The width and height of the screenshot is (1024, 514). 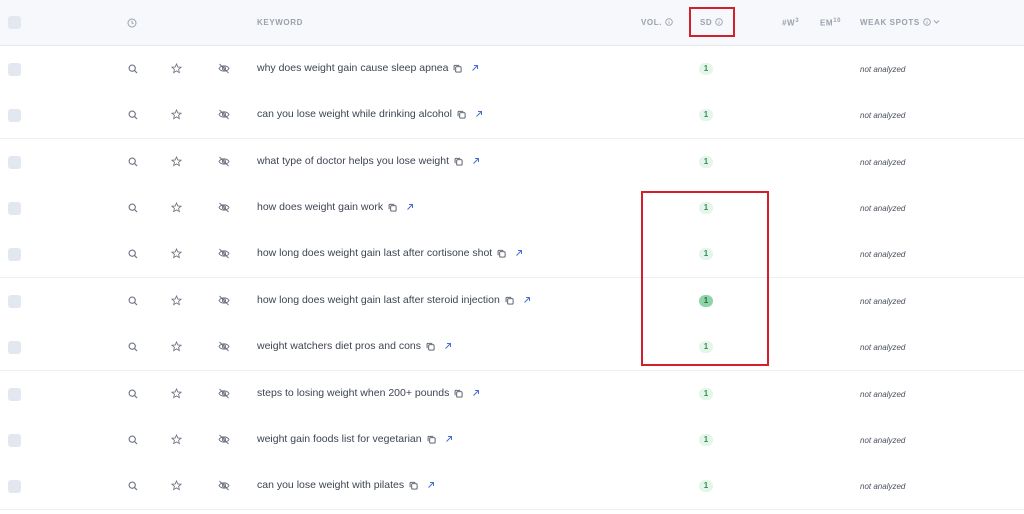 What do you see at coordinates (790, 23) in the screenshot?
I see `word-count-column-header: #W3` at bounding box center [790, 23].